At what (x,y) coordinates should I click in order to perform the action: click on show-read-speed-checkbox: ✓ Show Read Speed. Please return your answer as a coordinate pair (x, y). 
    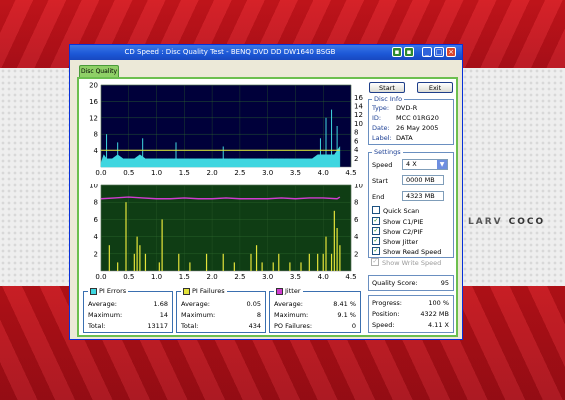
    Looking at the image, I should click on (407, 252).